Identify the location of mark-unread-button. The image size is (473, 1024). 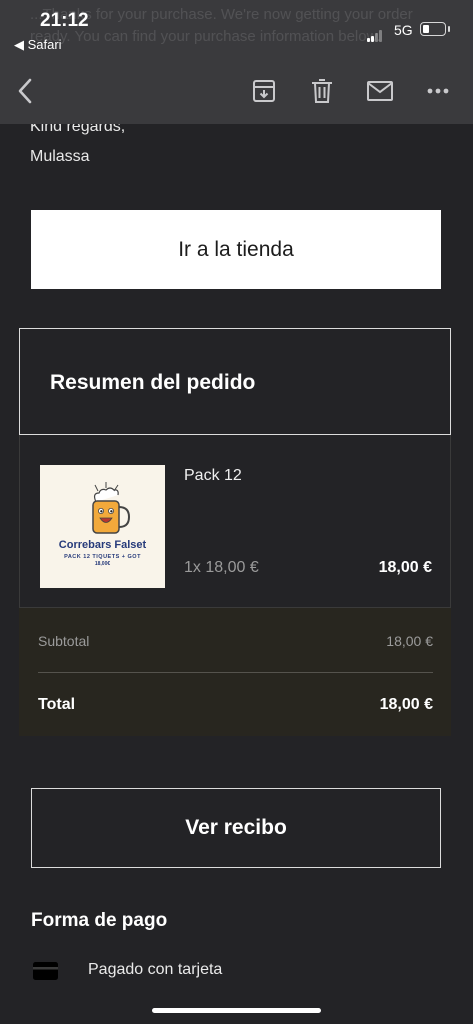
(380, 91).